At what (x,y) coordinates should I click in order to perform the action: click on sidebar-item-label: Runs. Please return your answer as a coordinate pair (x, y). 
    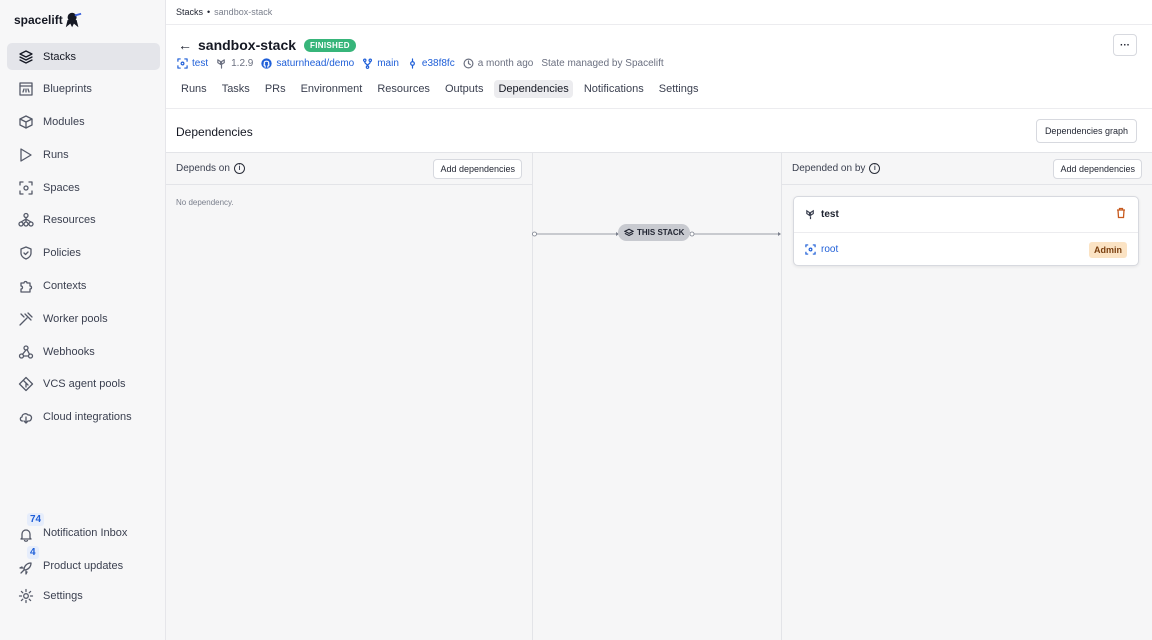
    Looking at the image, I should click on (56, 154).